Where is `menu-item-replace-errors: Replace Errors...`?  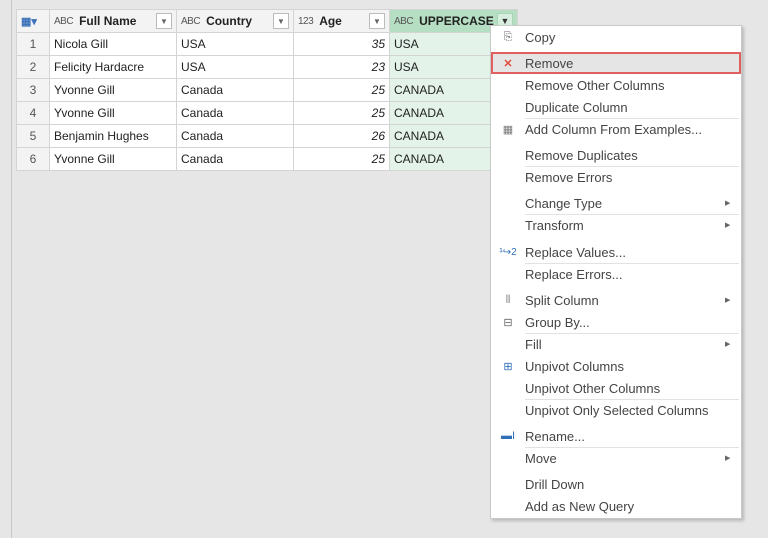
menu-item-replace-errors: Replace Errors... is located at coordinates (616, 274).